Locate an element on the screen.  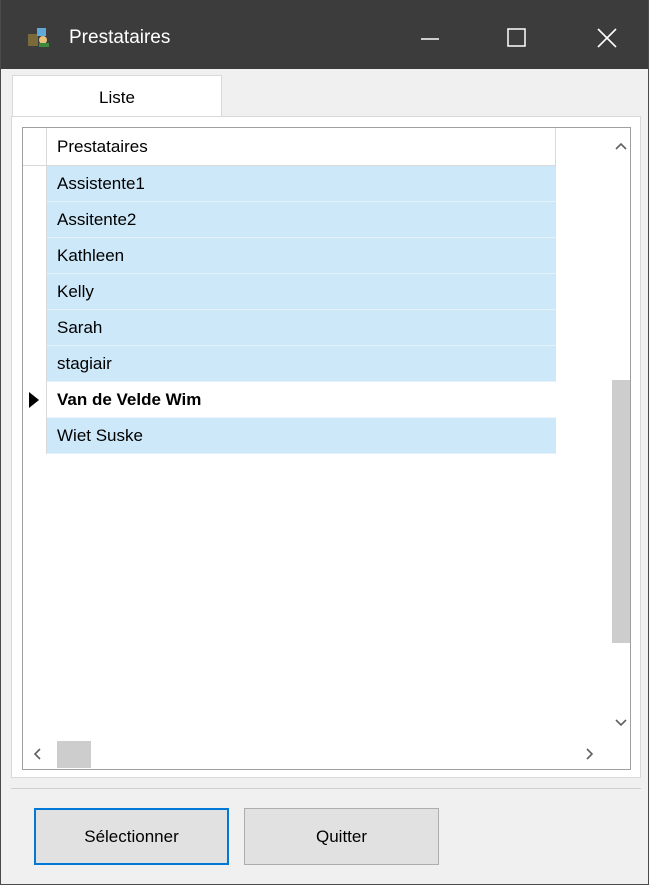
table-row: Wiet Suske is located at coordinates (289, 436).